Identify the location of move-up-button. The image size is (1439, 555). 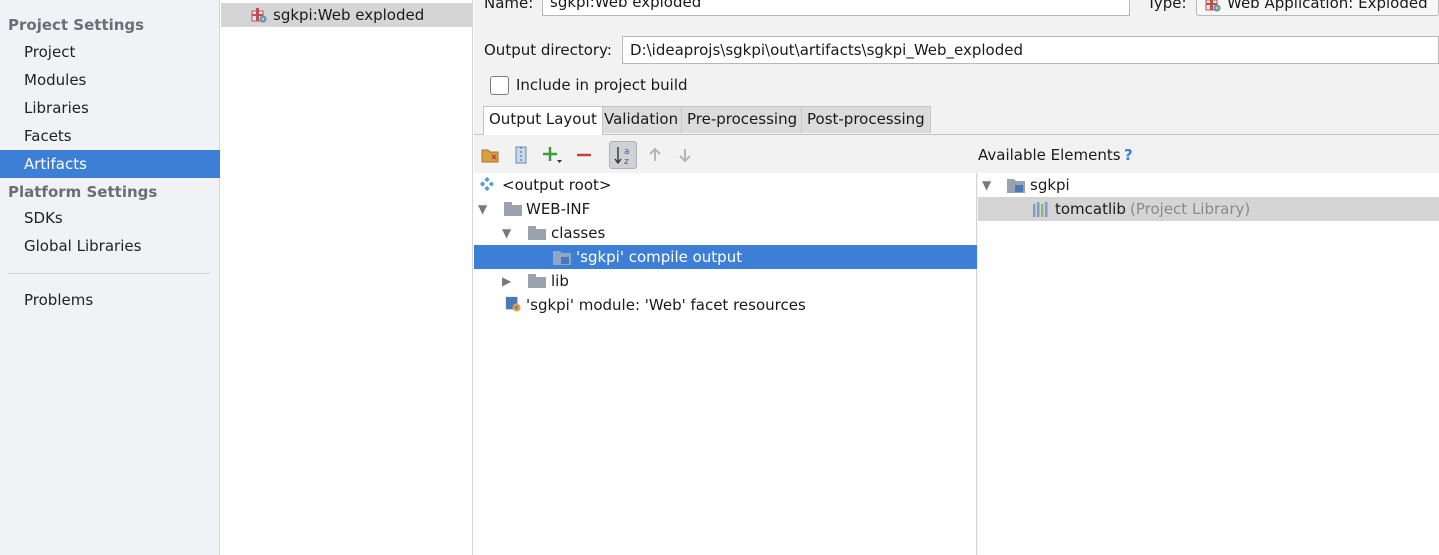
(655, 155).